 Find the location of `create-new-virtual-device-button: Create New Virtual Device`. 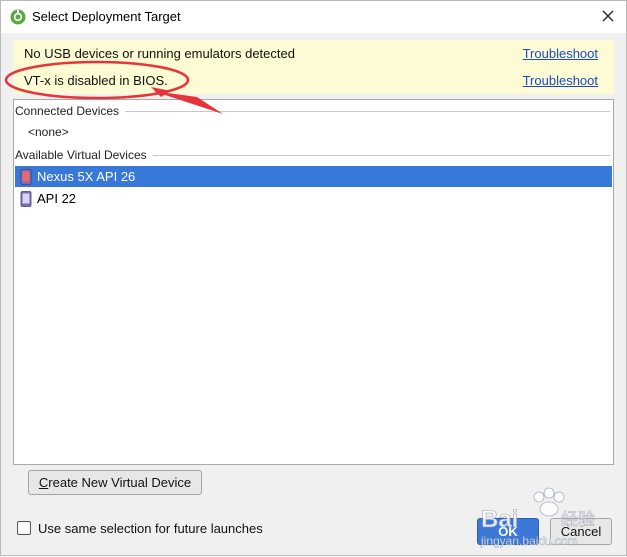

create-new-virtual-device-button: Create New Virtual Device is located at coordinates (115, 482).